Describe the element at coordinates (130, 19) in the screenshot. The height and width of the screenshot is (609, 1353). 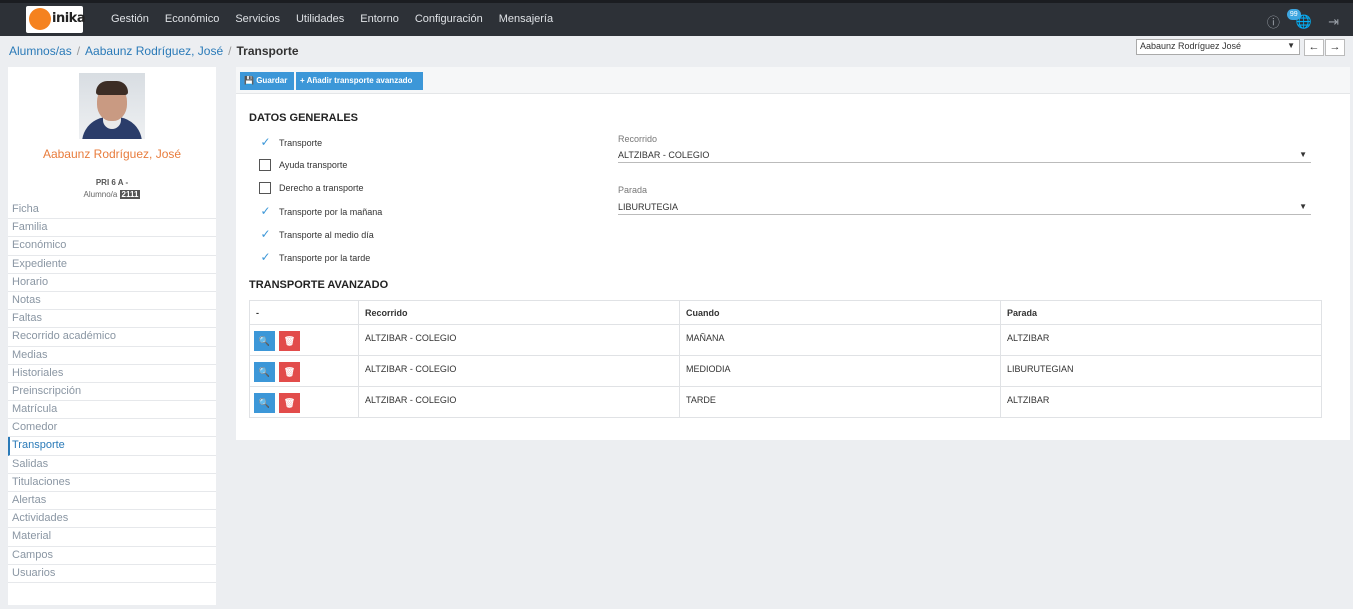
I see `nav-item-gestion: Gestión` at that location.